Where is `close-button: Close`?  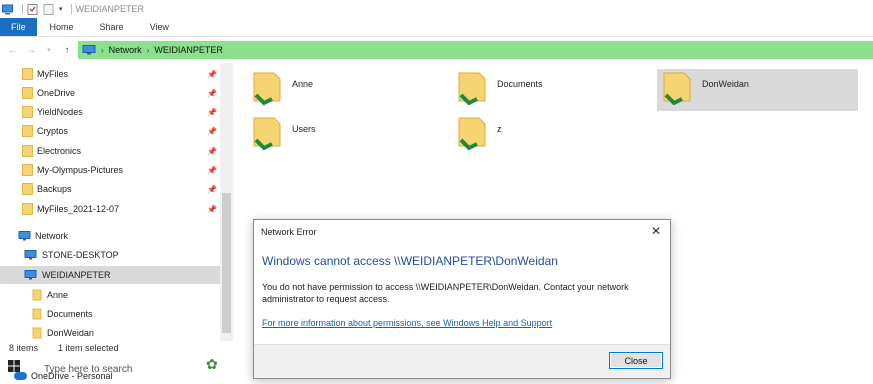 close-button: Close is located at coordinates (636, 360).